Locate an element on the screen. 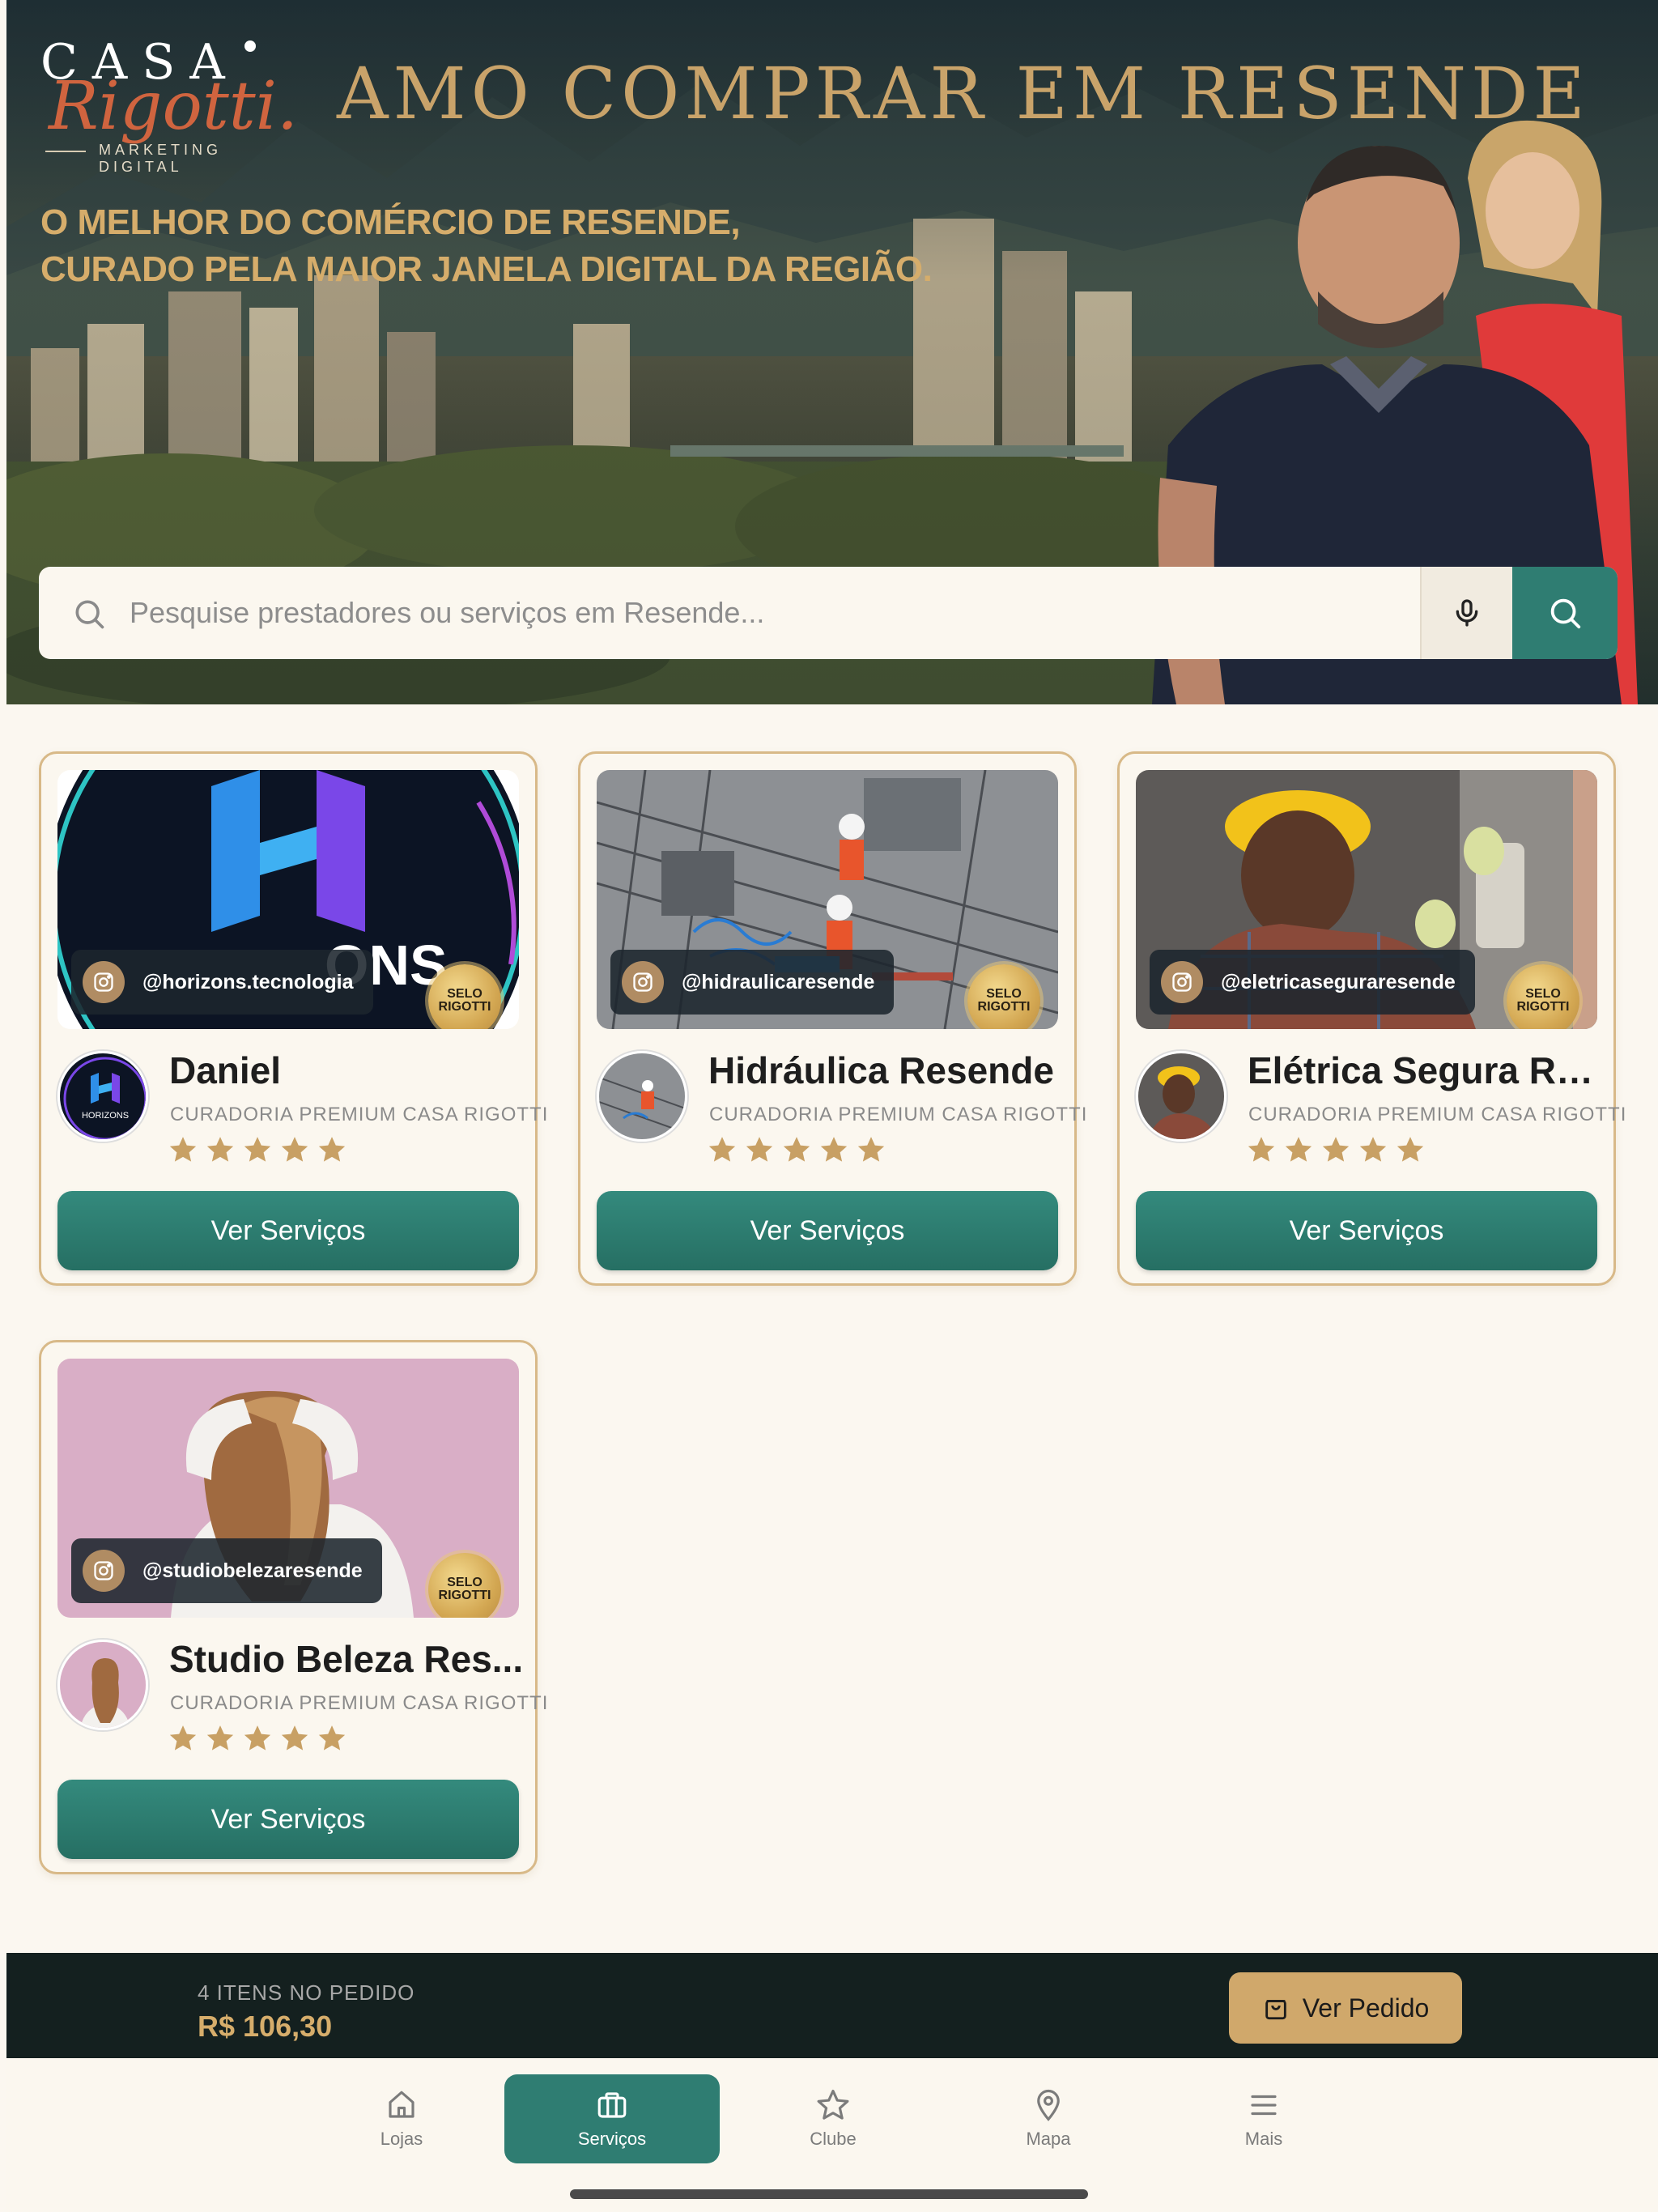 The image size is (1658, 2212). instagram-handle: @hidraulicaresende is located at coordinates (778, 982).